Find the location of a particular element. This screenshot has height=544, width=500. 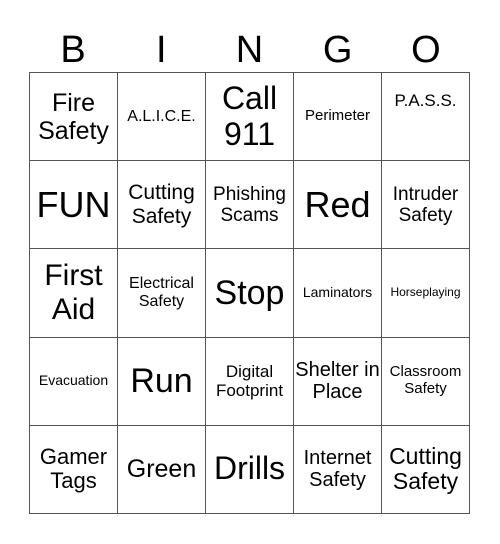

bingo-header: B I N G O is located at coordinates (249, 50).